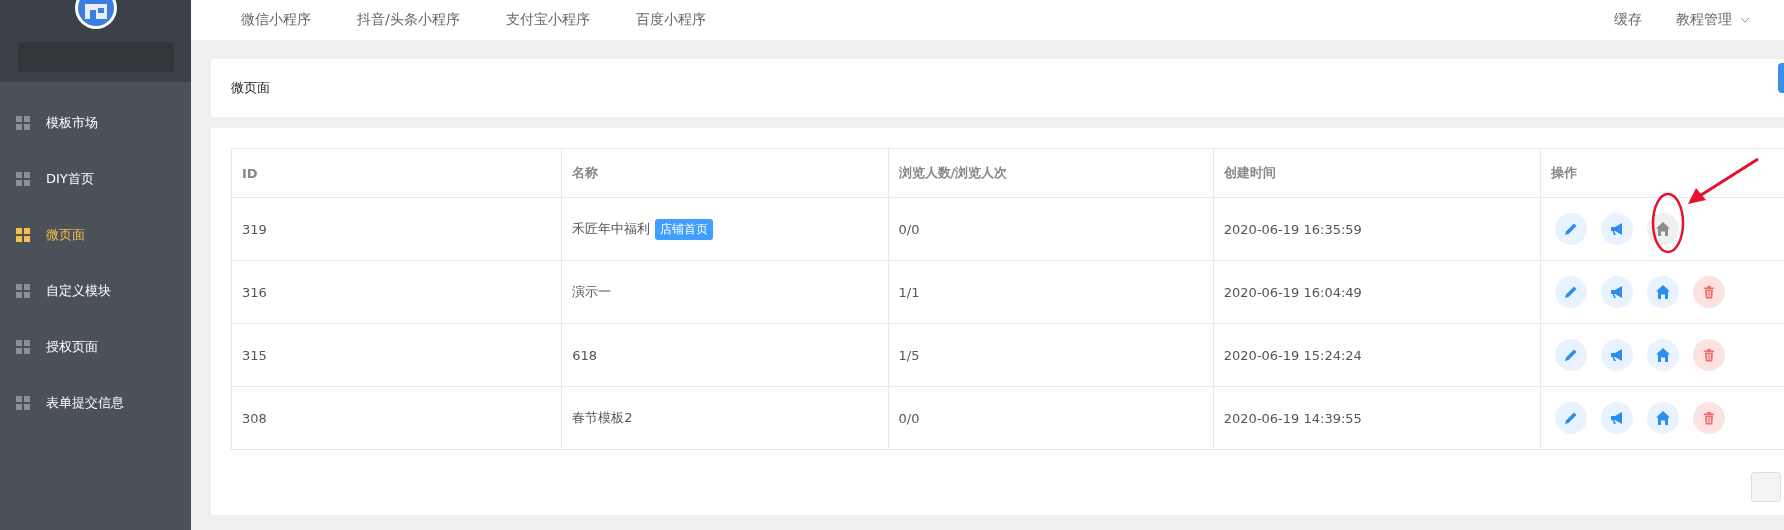 Image resolution: width=1784 pixels, height=530 pixels. Describe the element at coordinates (602, 418) in the screenshot. I see `page-name: 春节模板2` at that location.